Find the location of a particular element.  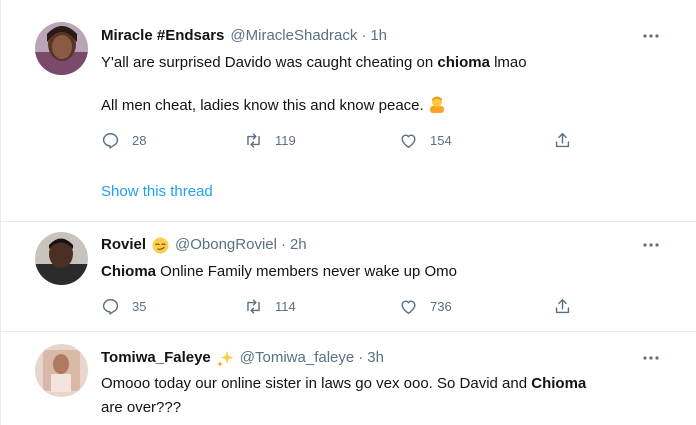

reply-count: 28 is located at coordinates (139, 140).